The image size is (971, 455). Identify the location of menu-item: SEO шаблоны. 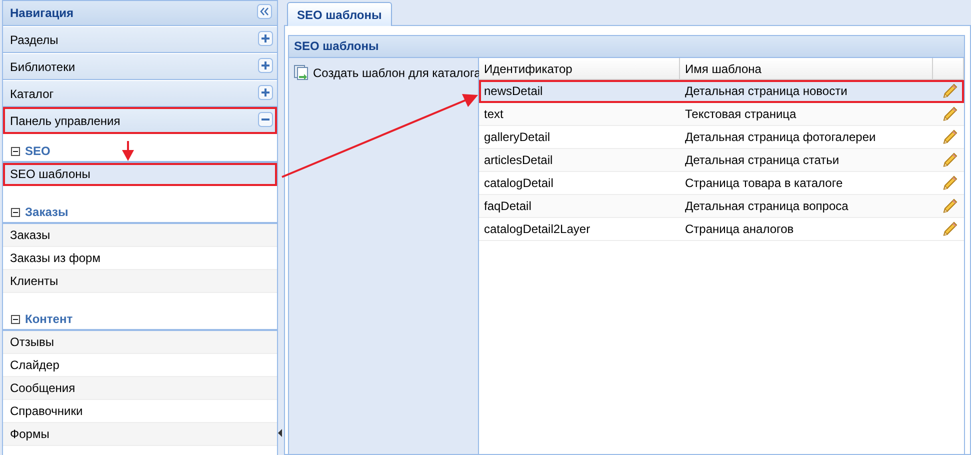
(140, 174).